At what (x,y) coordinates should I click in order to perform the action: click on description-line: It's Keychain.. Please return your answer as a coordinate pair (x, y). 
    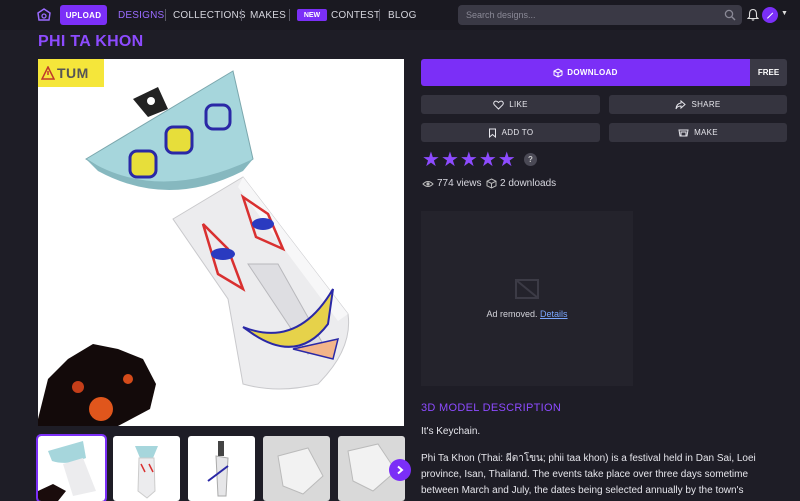
    Looking at the image, I should click on (451, 431).